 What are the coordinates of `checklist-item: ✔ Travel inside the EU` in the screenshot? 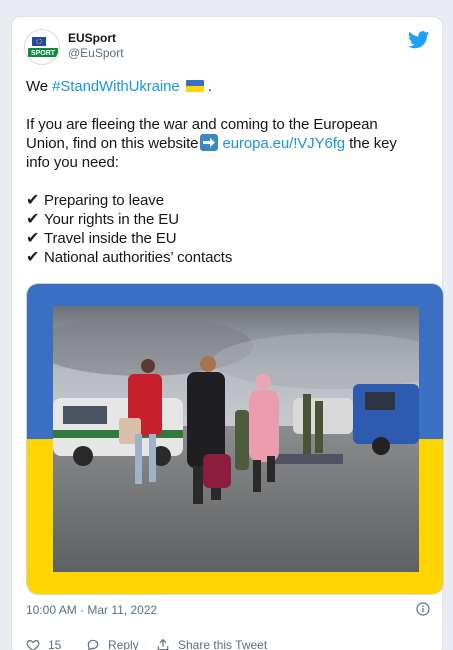 It's located at (231, 238).